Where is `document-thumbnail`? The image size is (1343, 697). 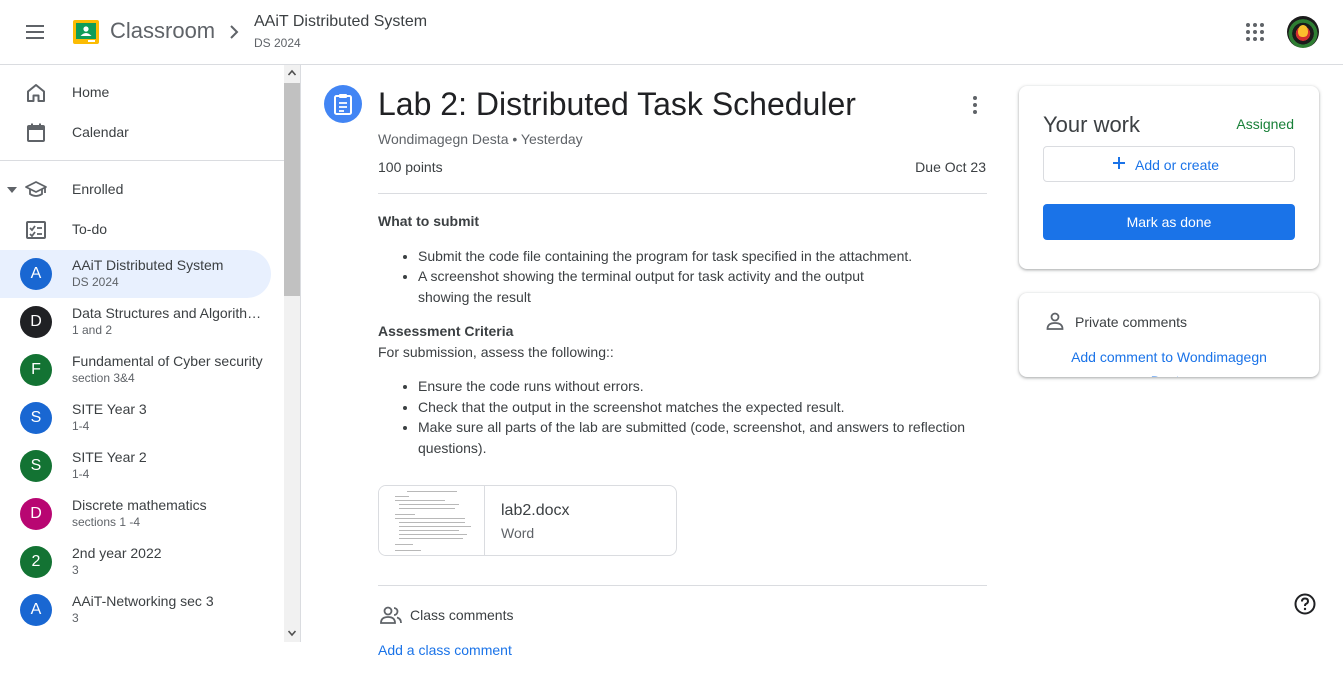 document-thumbnail is located at coordinates (432, 520).